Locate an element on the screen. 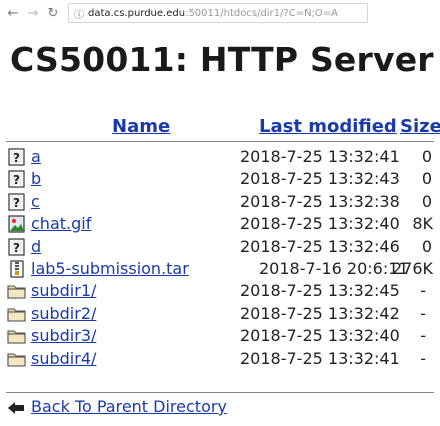 The height and width of the screenshot is (426, 440). forward-button: → is located at coordinates (33, 13).